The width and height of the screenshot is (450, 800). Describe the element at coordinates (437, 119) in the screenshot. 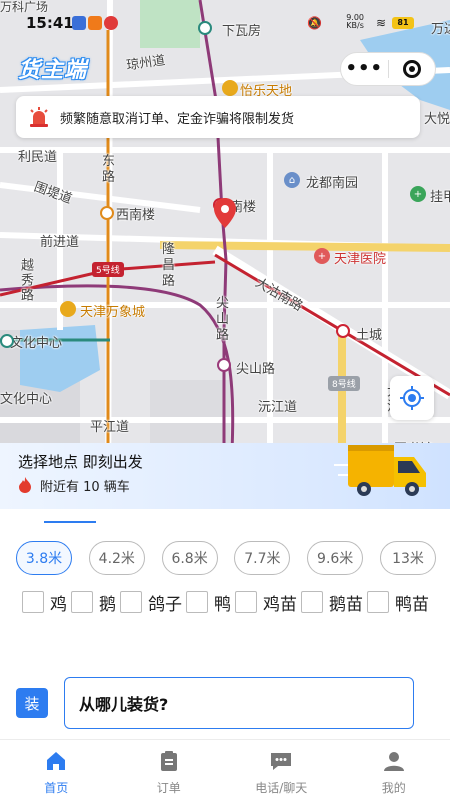

I see `map-label: 大悦` at that location.